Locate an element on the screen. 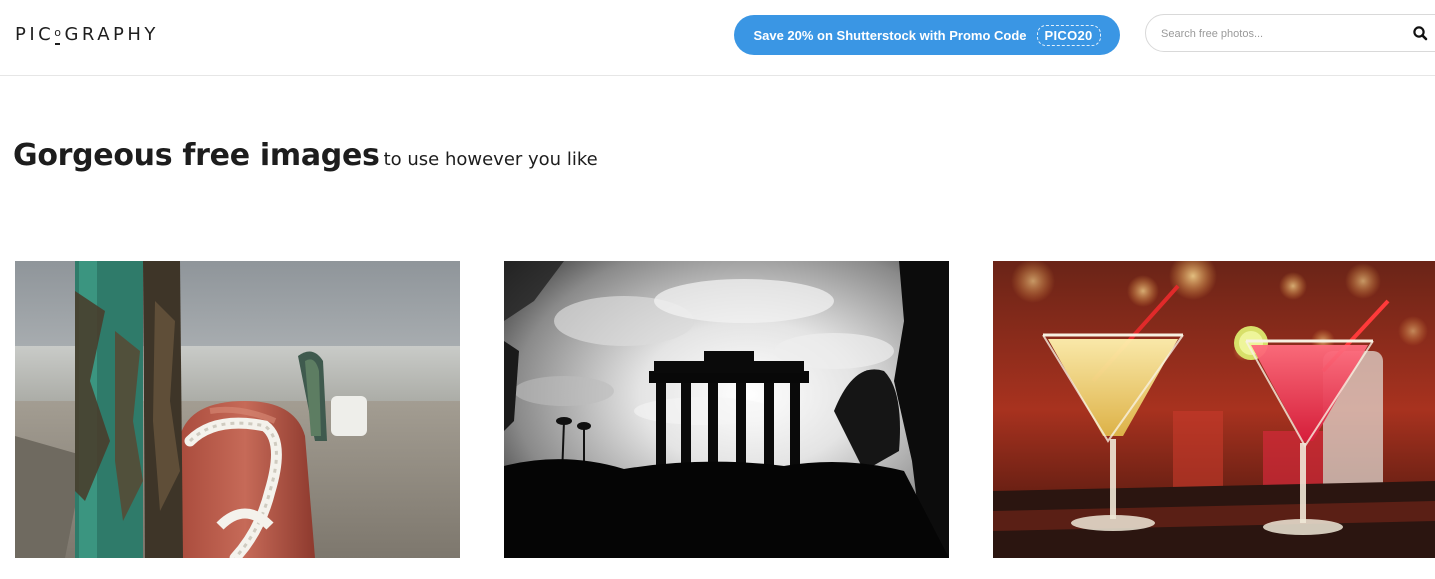  site-logo: PICo GRAPHY is located at coordinates (87, 35).